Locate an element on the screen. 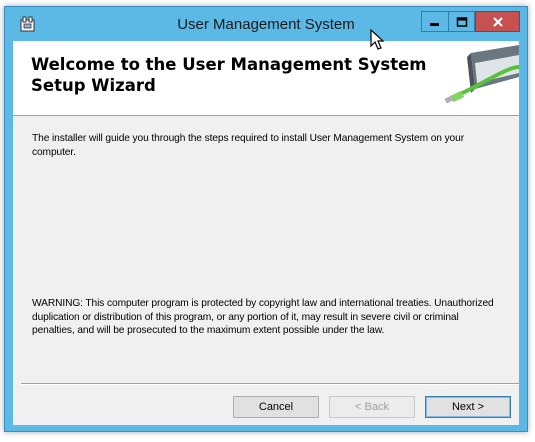 Image resolution: width=535 pixels, height=442 pixels. disc-cable-icon is located at coordinates (481, 74).